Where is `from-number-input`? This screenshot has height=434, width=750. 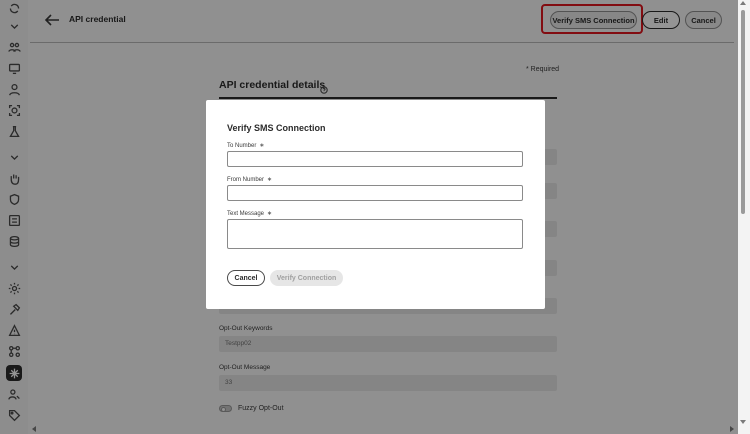
from-number-input is located at coordinates (375, 193).